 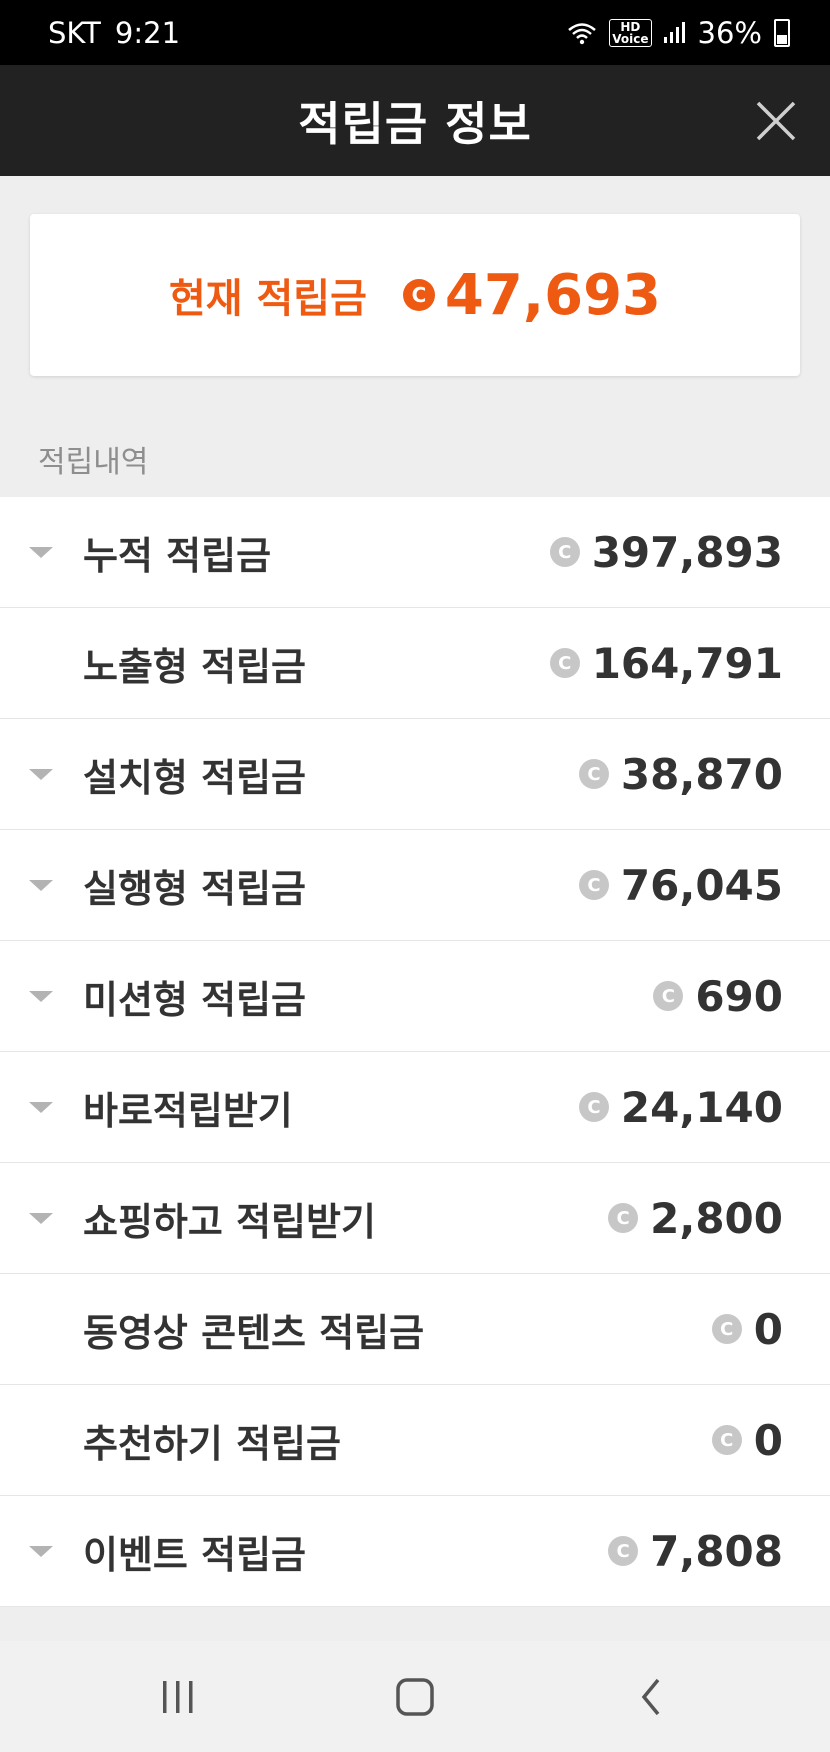 I want to click on row-label: 노출형 적립금, so click(x=194, y=666).